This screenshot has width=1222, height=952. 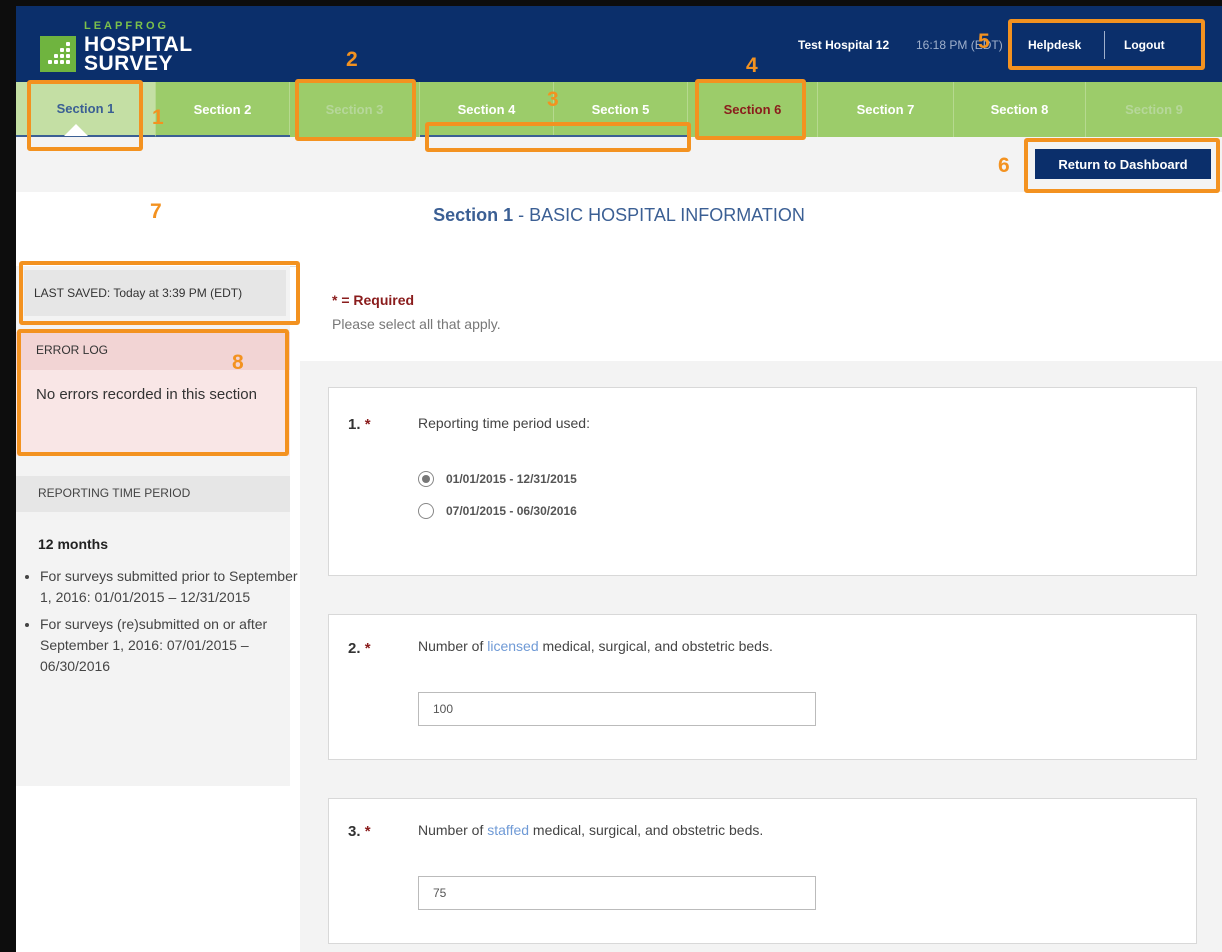 I want to click on tab-section-7: Section 7, so click(x=886, y=109).